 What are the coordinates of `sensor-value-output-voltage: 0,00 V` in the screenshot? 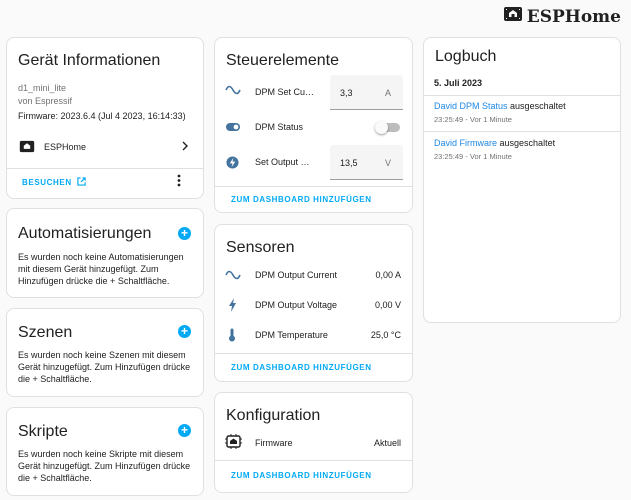 It's located at (387, 305).